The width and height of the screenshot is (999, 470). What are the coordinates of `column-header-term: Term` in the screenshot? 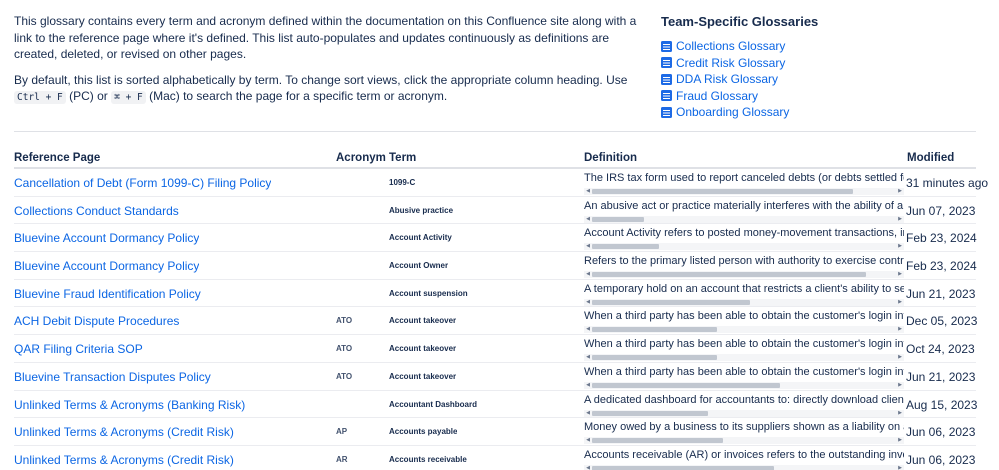 It's located at (402, 158).